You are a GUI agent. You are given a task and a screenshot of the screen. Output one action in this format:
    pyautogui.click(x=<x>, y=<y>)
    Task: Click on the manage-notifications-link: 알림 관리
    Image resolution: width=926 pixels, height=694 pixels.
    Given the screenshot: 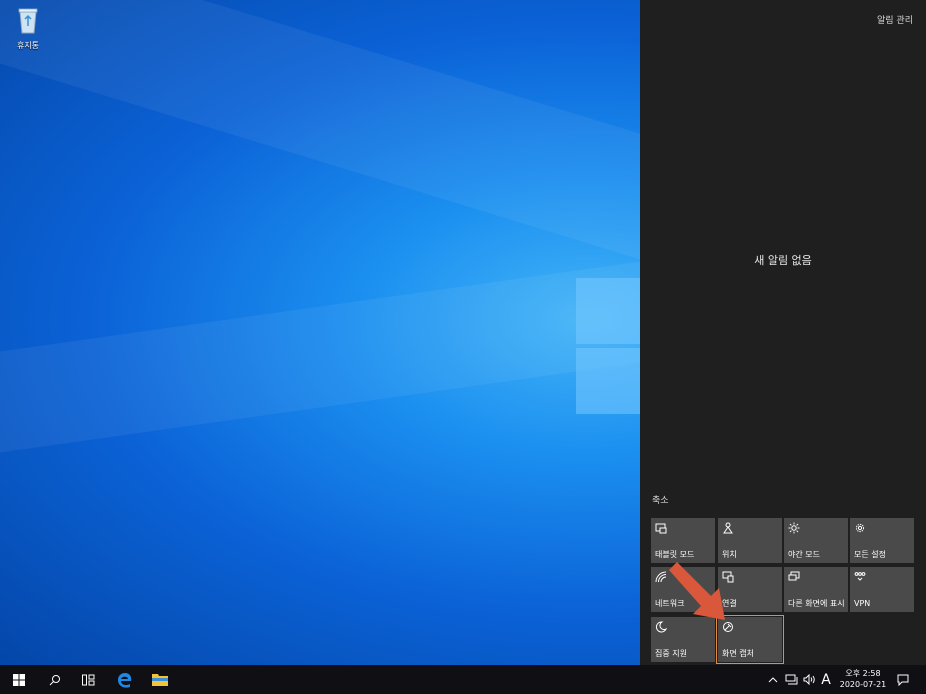 What is the action you would take?
    pyautogui.click(x=895, y=19)
    